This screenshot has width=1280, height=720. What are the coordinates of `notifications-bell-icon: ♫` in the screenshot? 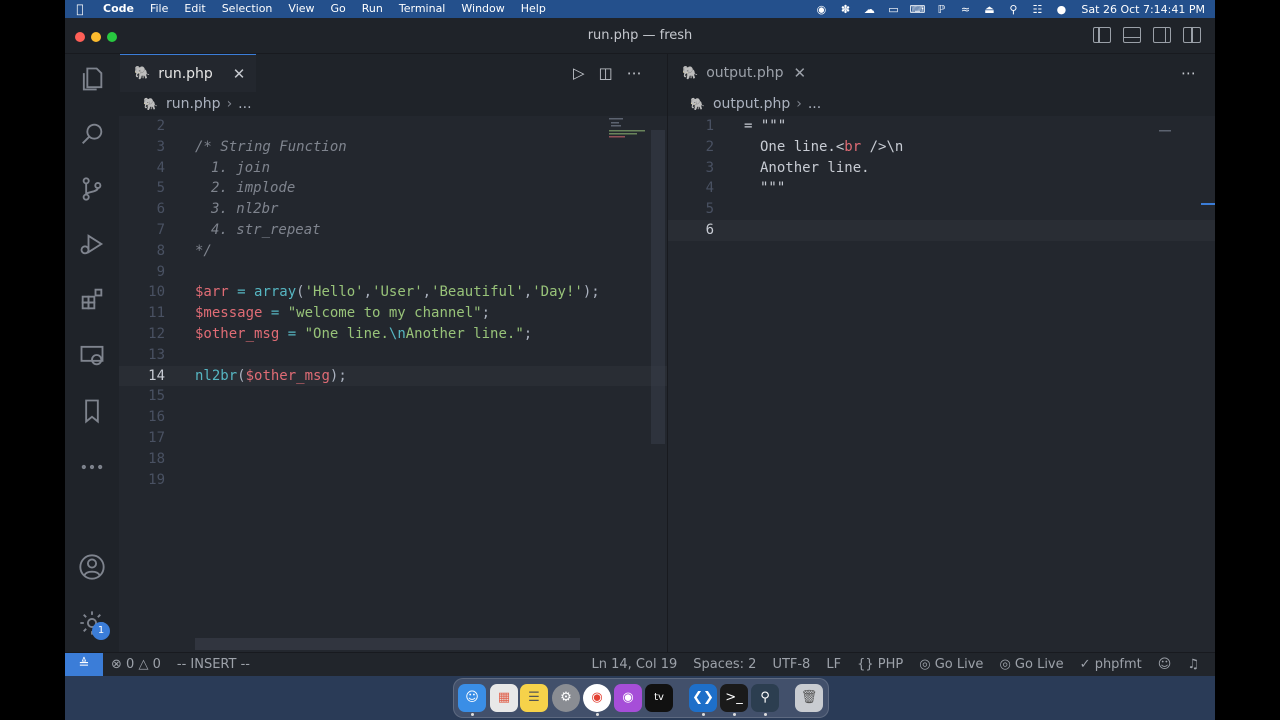 It's located at (1193, 664).